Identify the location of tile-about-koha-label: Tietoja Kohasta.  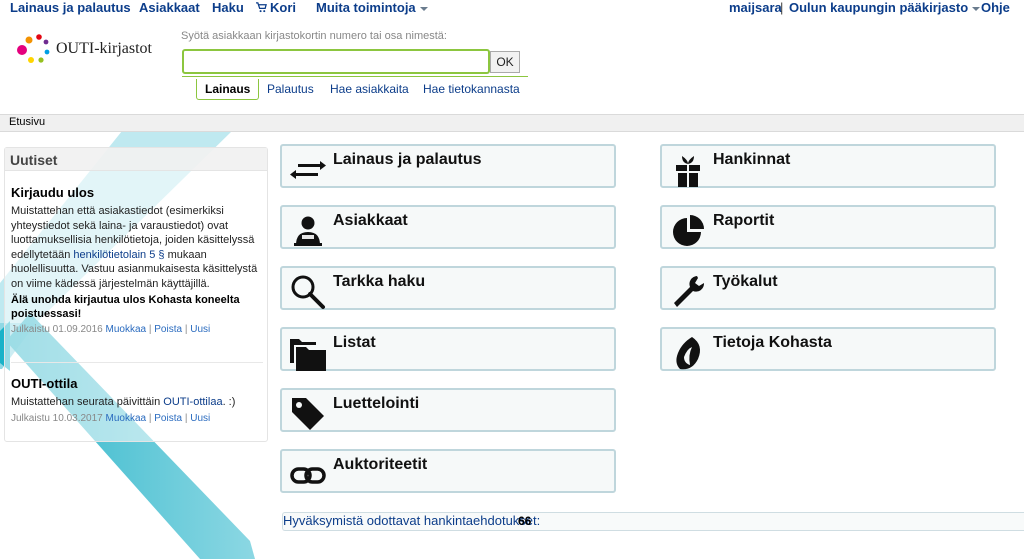
(772, 342).